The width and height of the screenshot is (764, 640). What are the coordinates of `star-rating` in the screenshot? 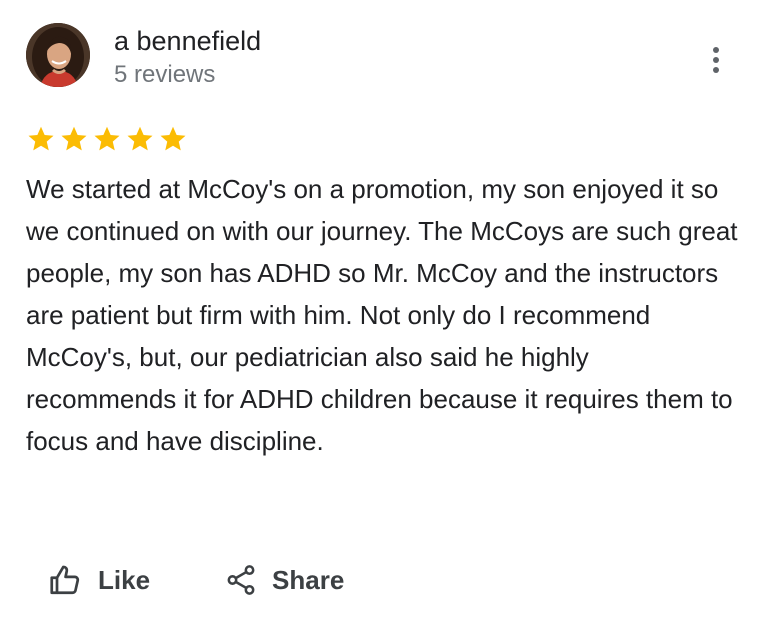 It's located at (107, 139).